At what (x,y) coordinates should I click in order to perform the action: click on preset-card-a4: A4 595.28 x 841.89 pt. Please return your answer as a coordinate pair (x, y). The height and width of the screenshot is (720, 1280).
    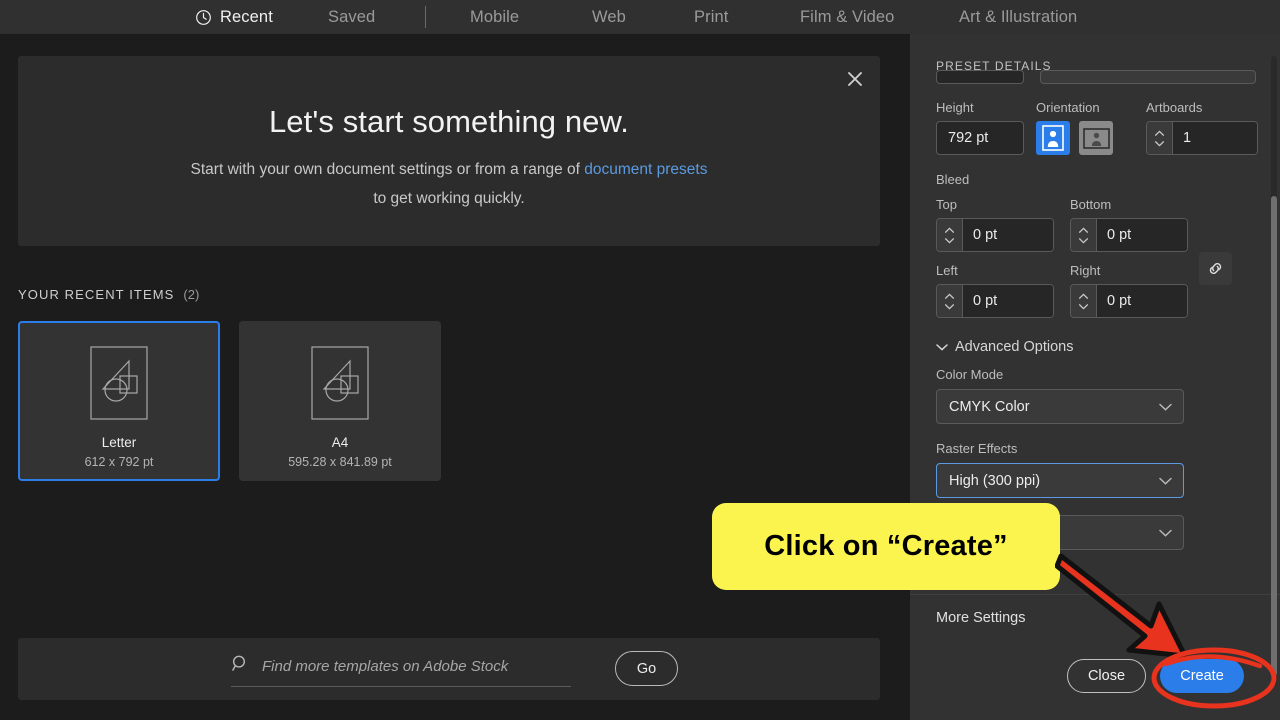
    Looking at the image, I should click on (340, 401).